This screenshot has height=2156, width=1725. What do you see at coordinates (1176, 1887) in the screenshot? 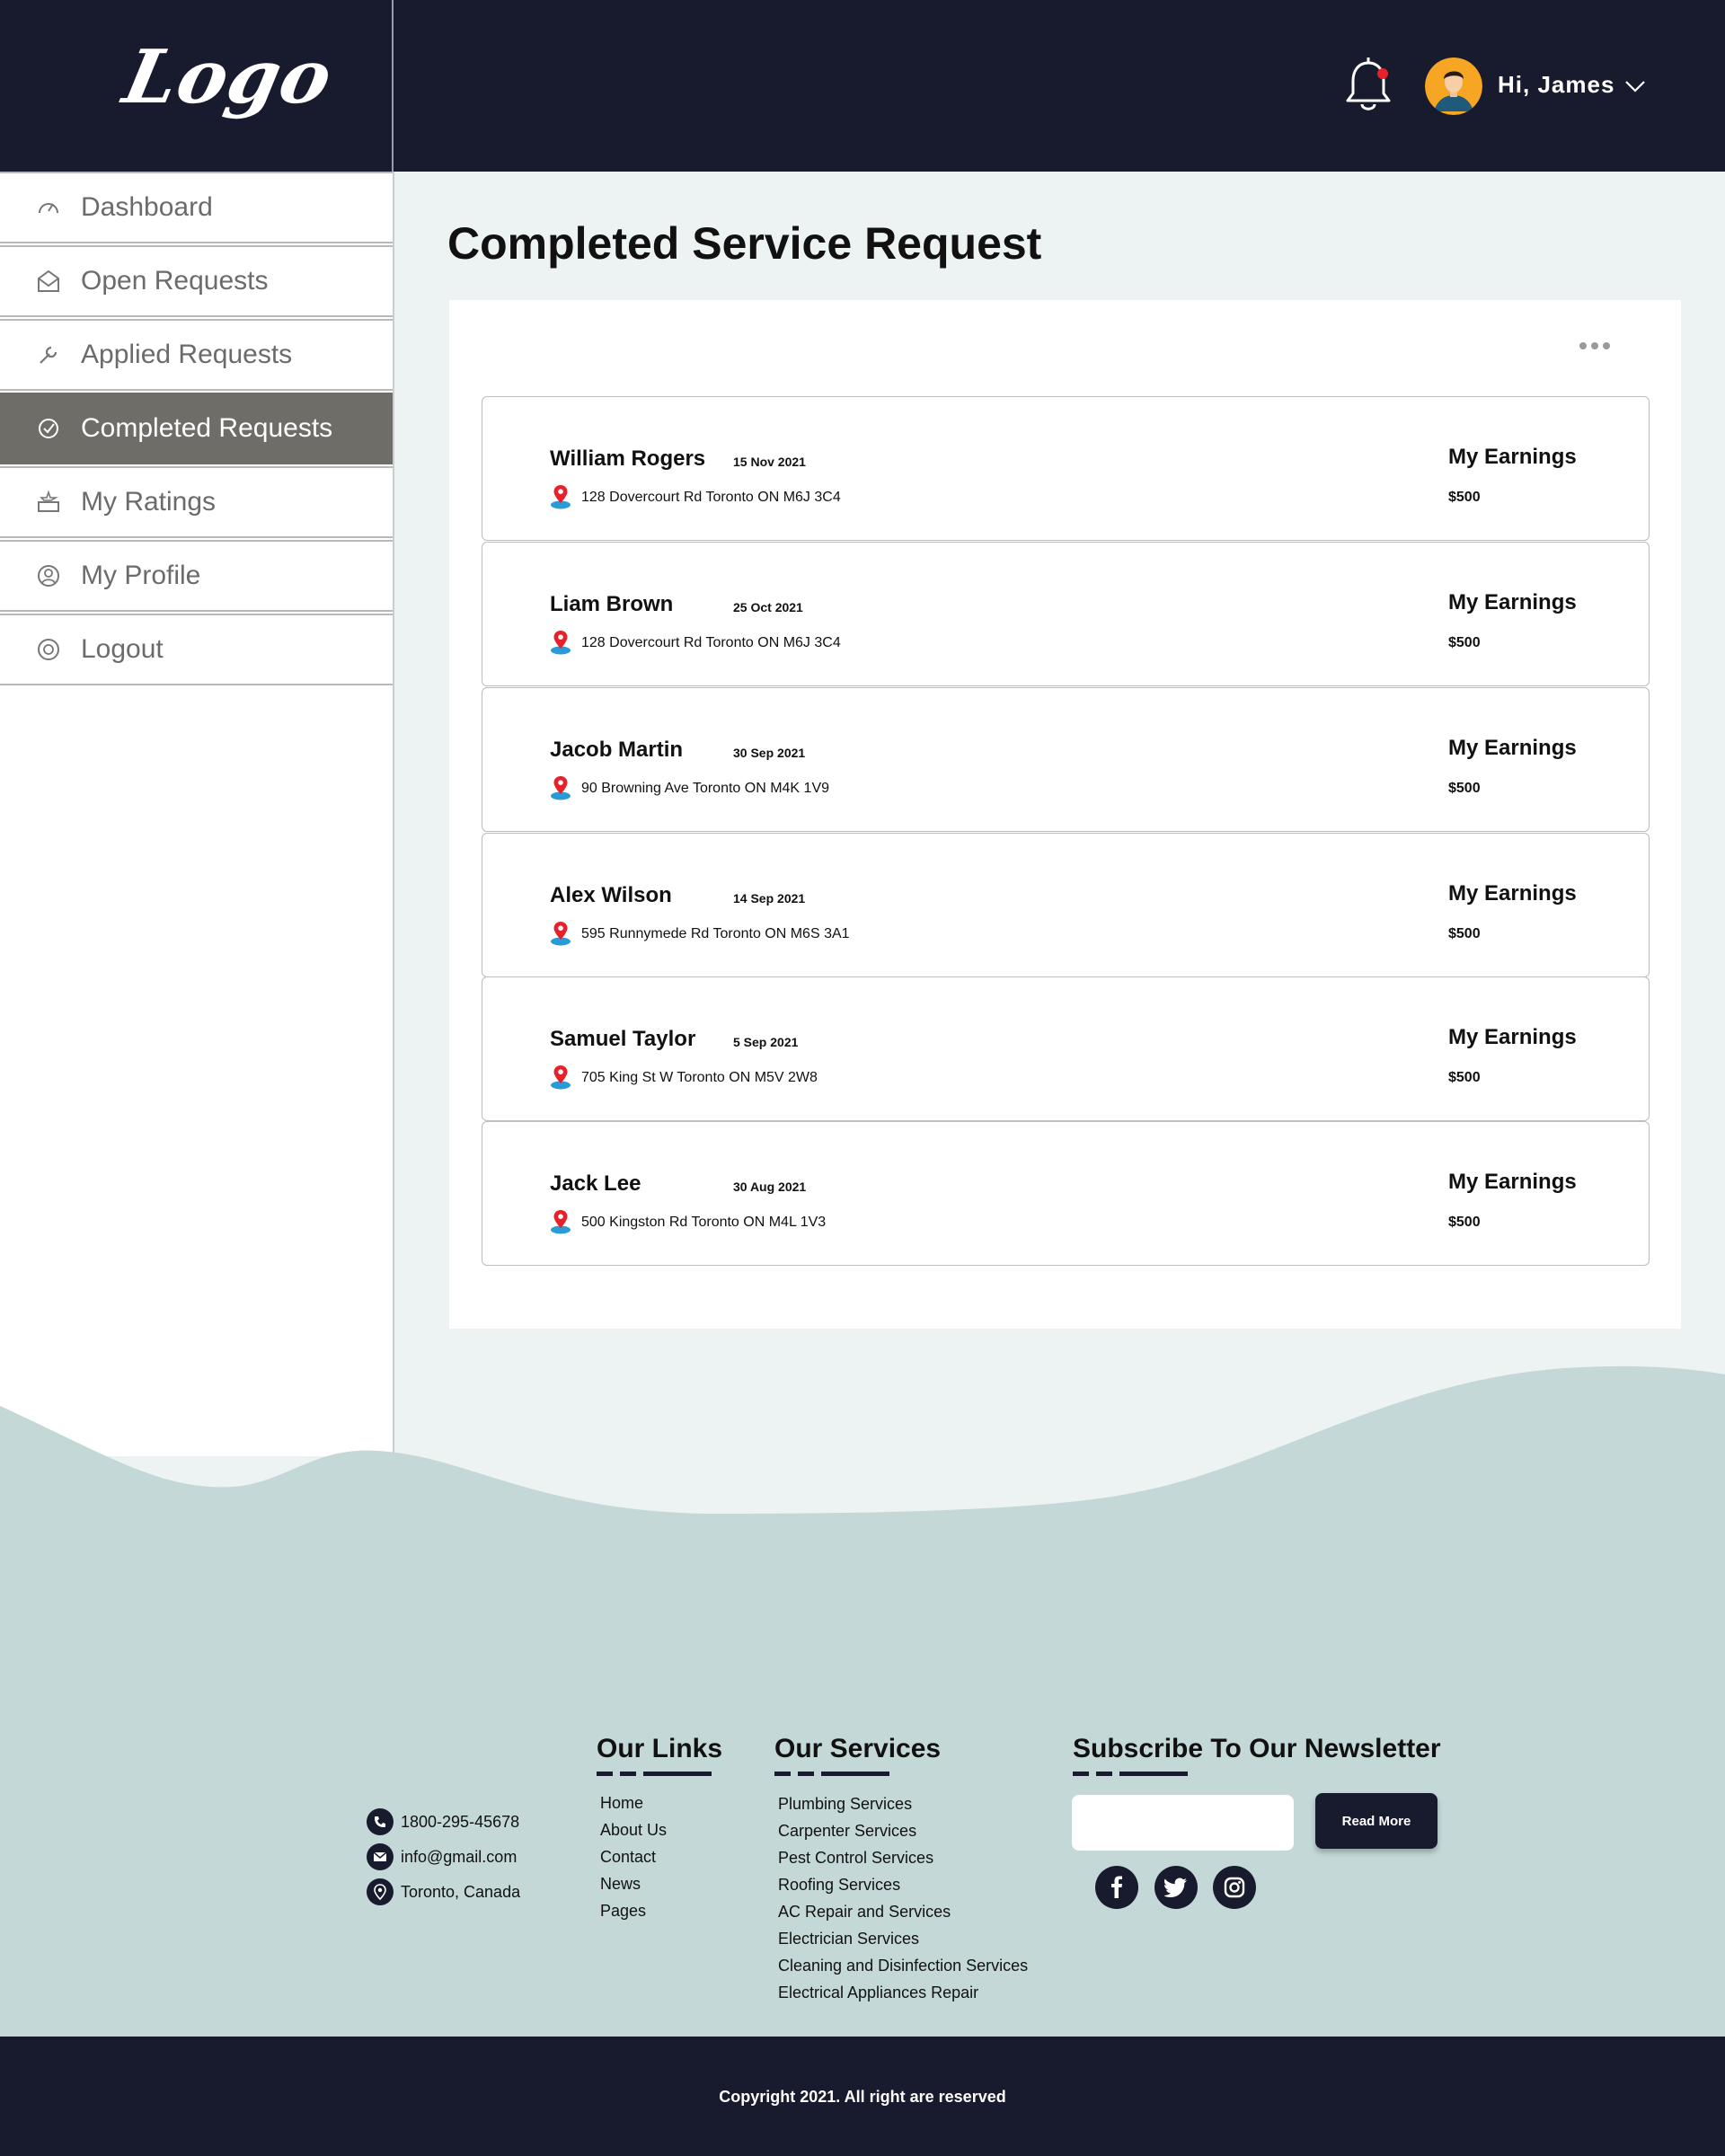
I see `twitter-icon` at bounding box center [1176, 1887].